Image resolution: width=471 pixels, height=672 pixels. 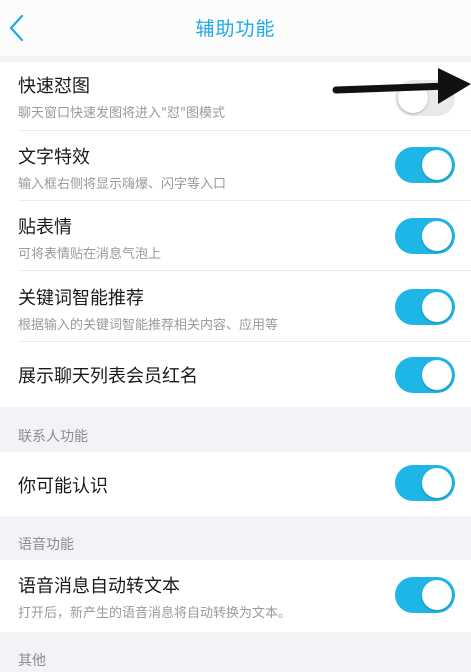 I want to click on setting-label: 关键词智能推荐, so click(x=81, y=298).